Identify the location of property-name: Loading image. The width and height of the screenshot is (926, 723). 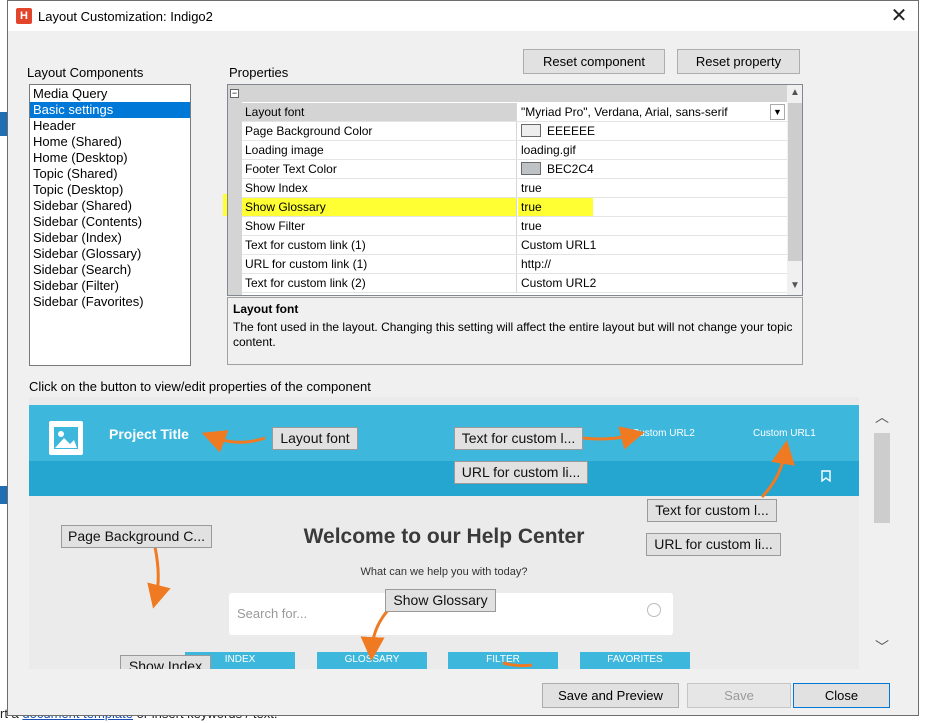
(379, 150).